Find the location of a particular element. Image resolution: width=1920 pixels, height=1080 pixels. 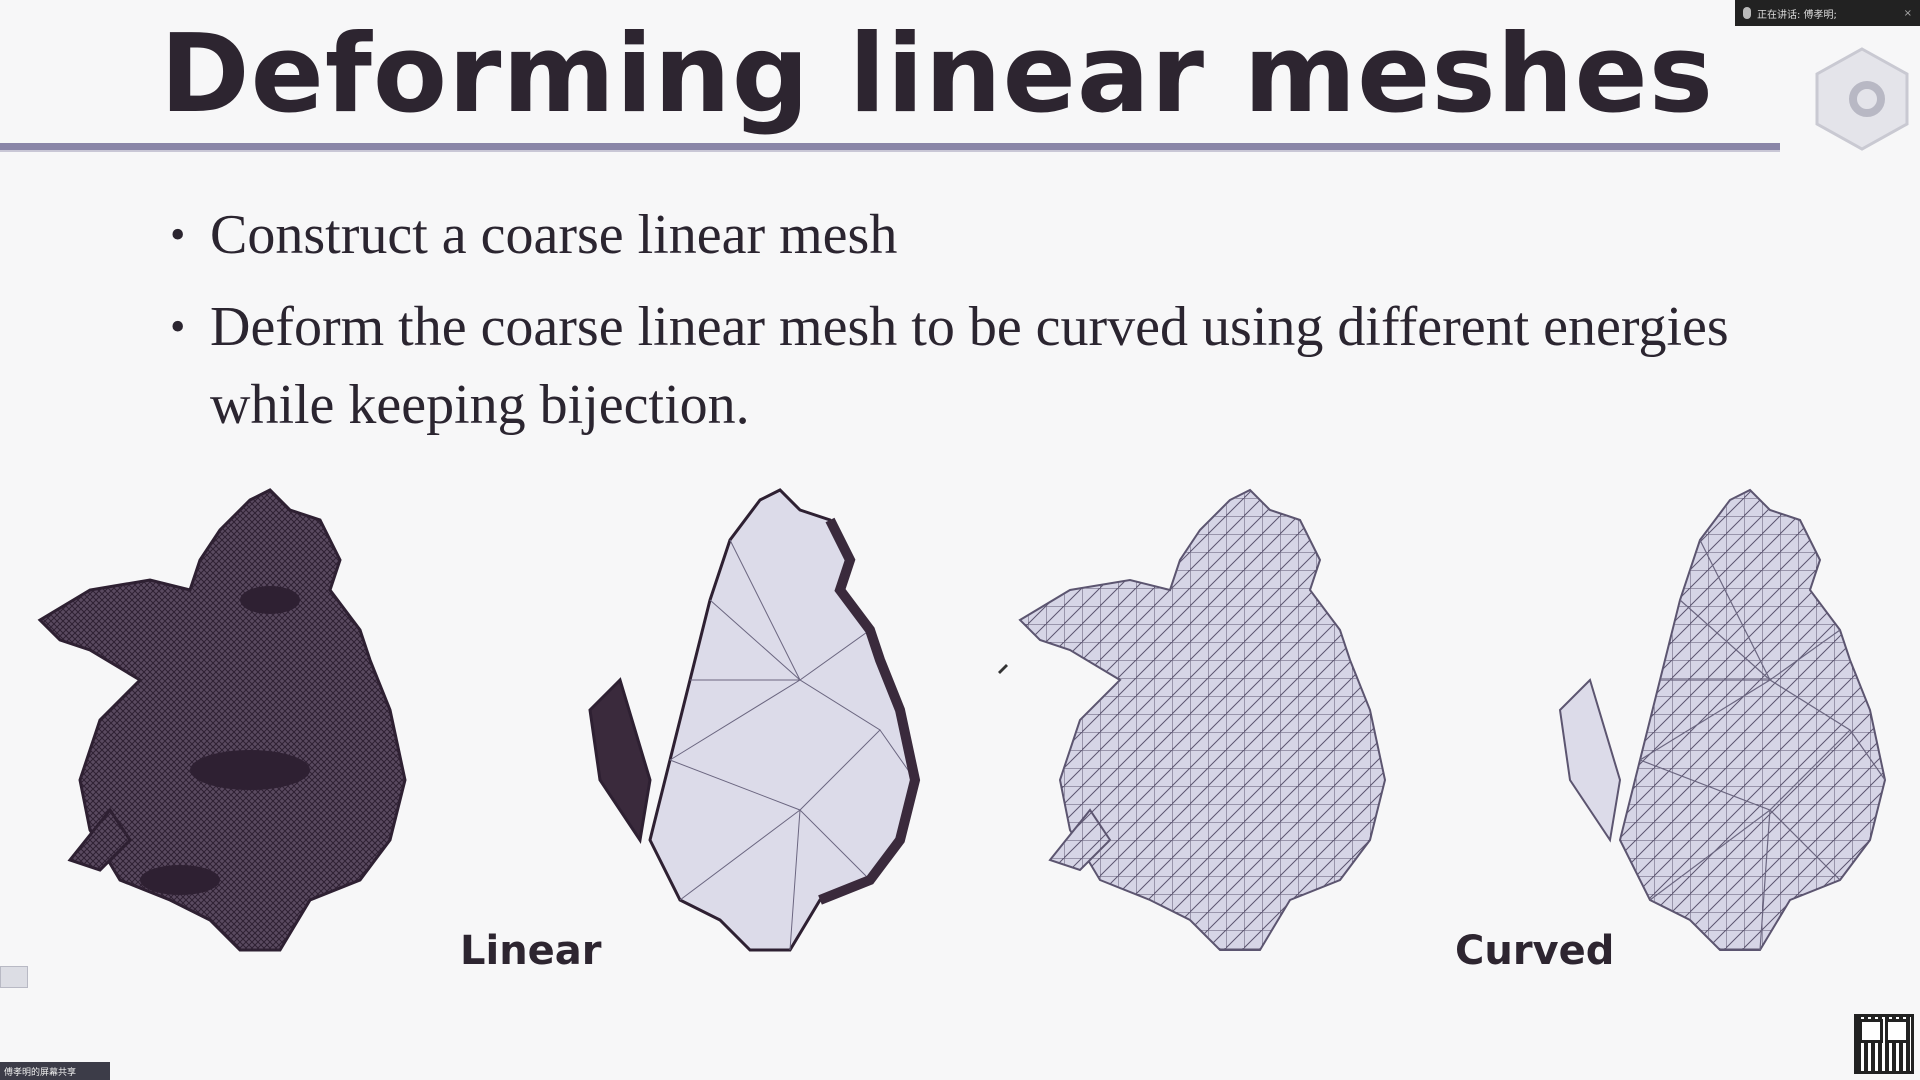

title-divider is located at coordinates (890, 147).